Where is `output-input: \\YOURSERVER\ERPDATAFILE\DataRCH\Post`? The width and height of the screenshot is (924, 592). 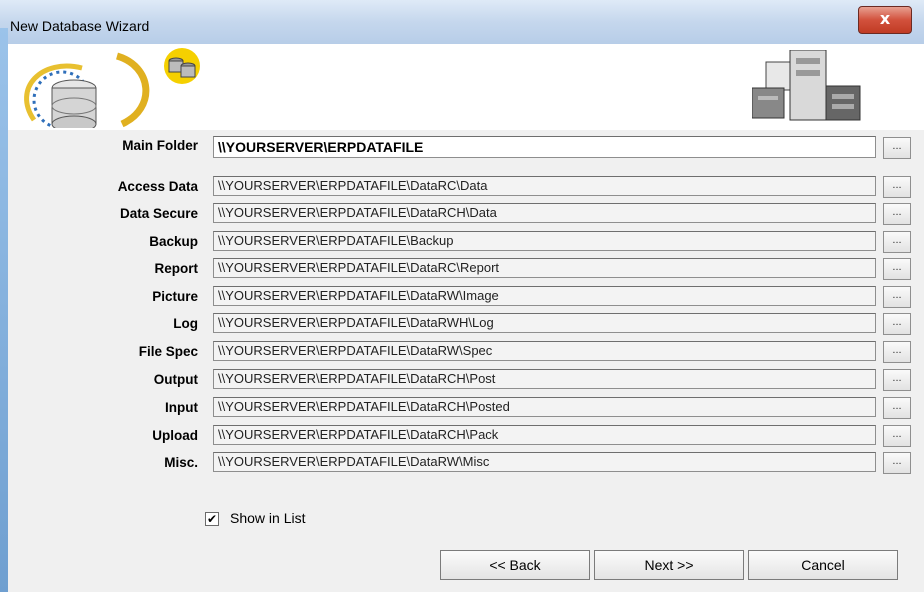 output-input: \\YOURSERVER\ERPDATAFILE\DataRCH\Post is located at coordinates (544, 379).